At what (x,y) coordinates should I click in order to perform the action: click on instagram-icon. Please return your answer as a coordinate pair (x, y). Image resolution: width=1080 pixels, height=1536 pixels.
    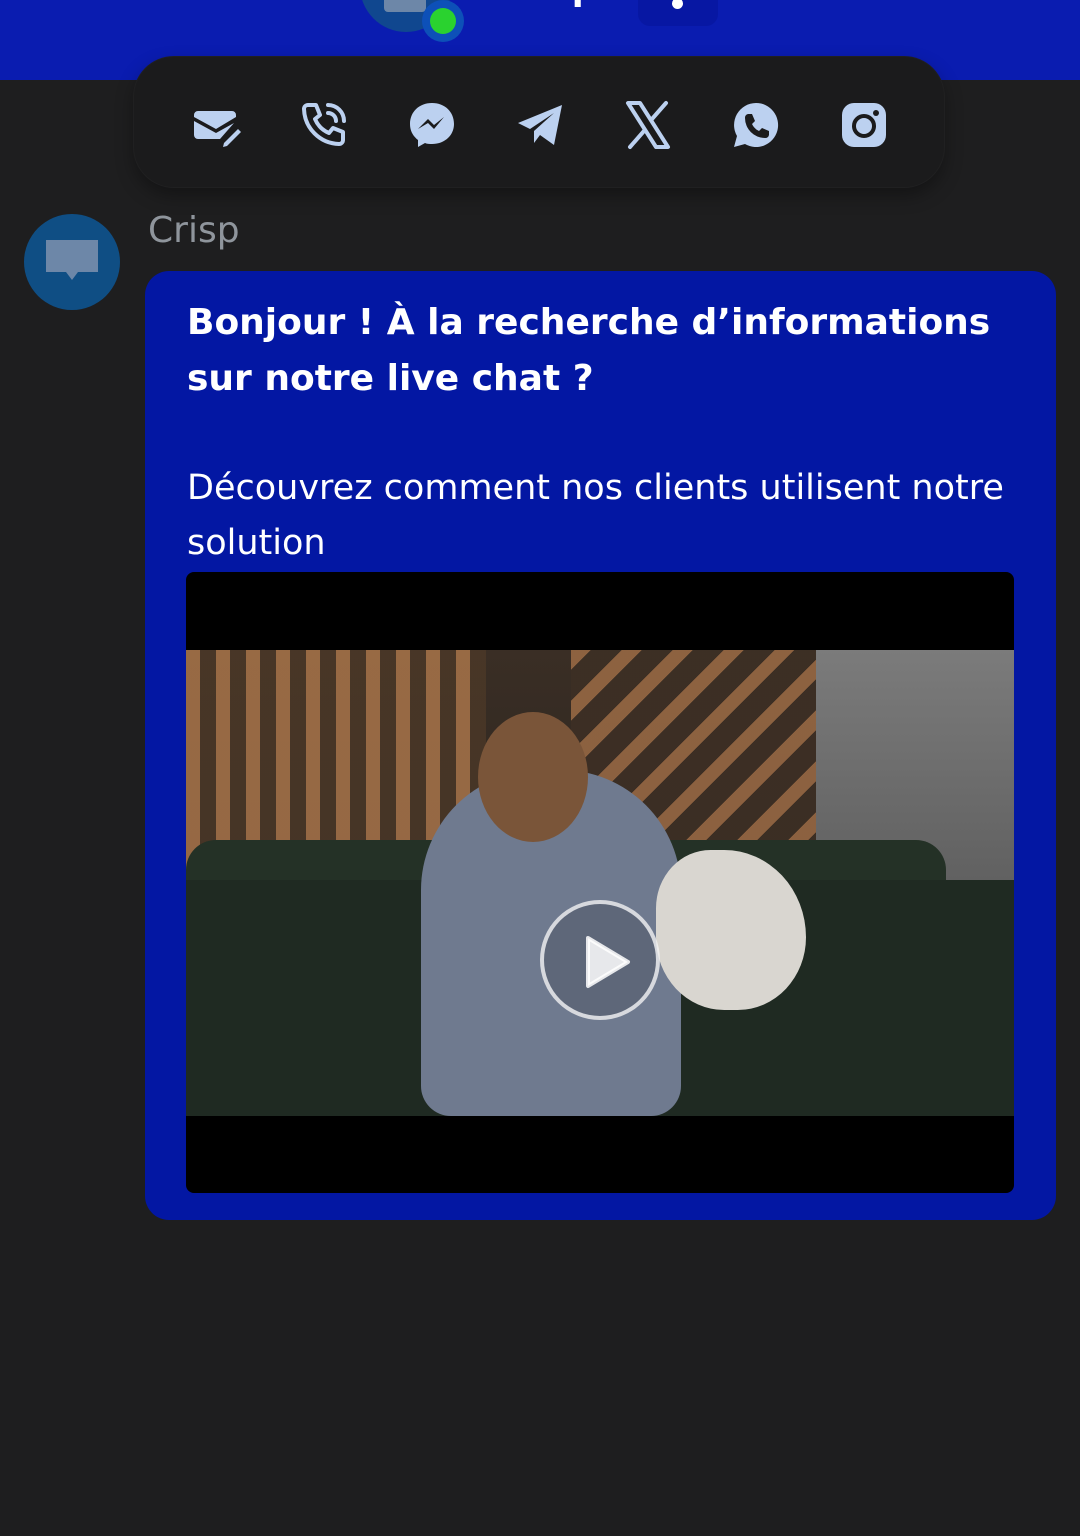
    Looking at the image, I should click on (864, 125).